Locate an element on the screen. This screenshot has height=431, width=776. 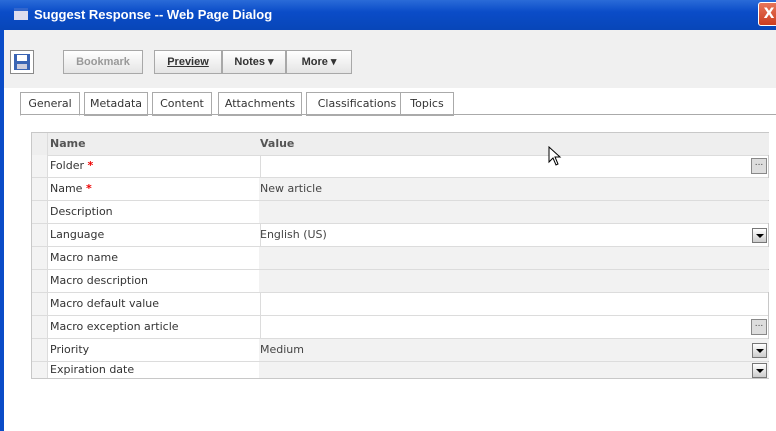
tab-attachments: Attachments is located at coordinates (260, 104).